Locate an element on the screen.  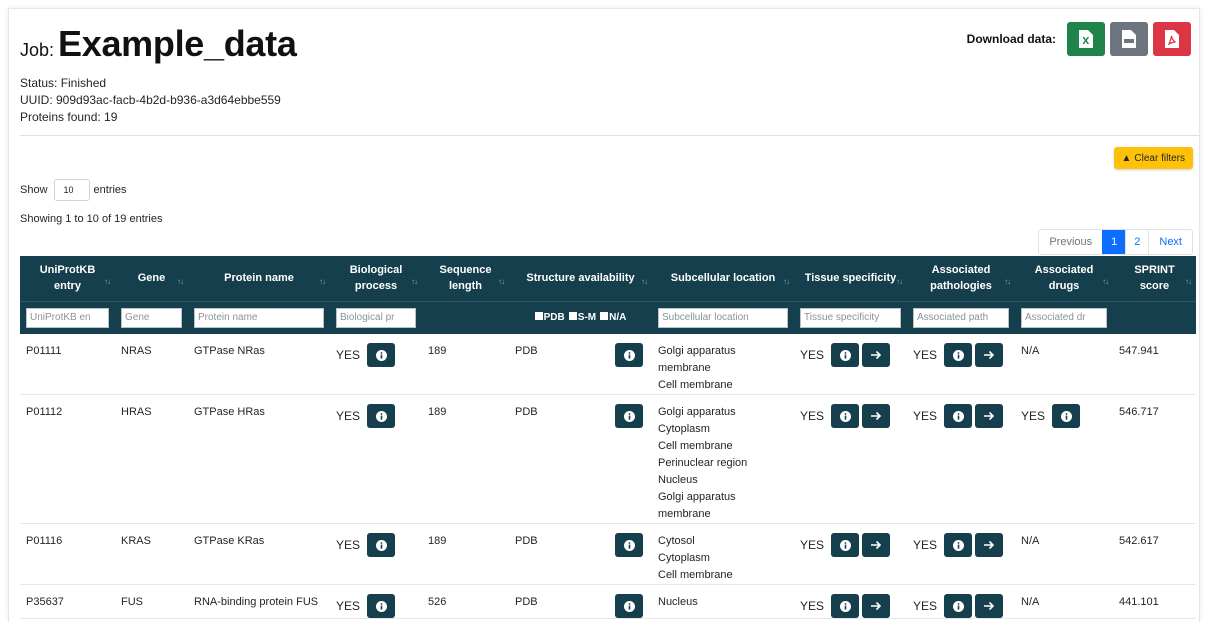
structure-availability: PDB is located at coordinates (580, 545).